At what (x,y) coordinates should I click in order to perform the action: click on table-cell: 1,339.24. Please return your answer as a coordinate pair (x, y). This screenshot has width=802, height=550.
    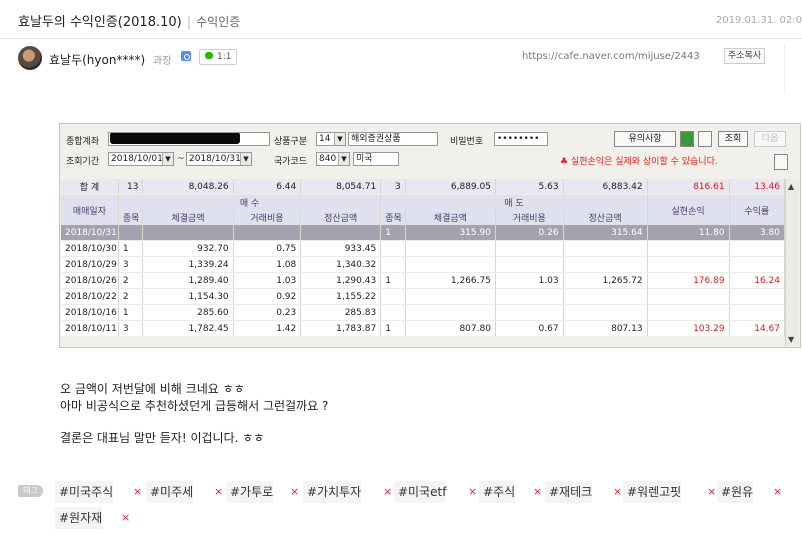
    Looking at the image, I should click on (188, 264).